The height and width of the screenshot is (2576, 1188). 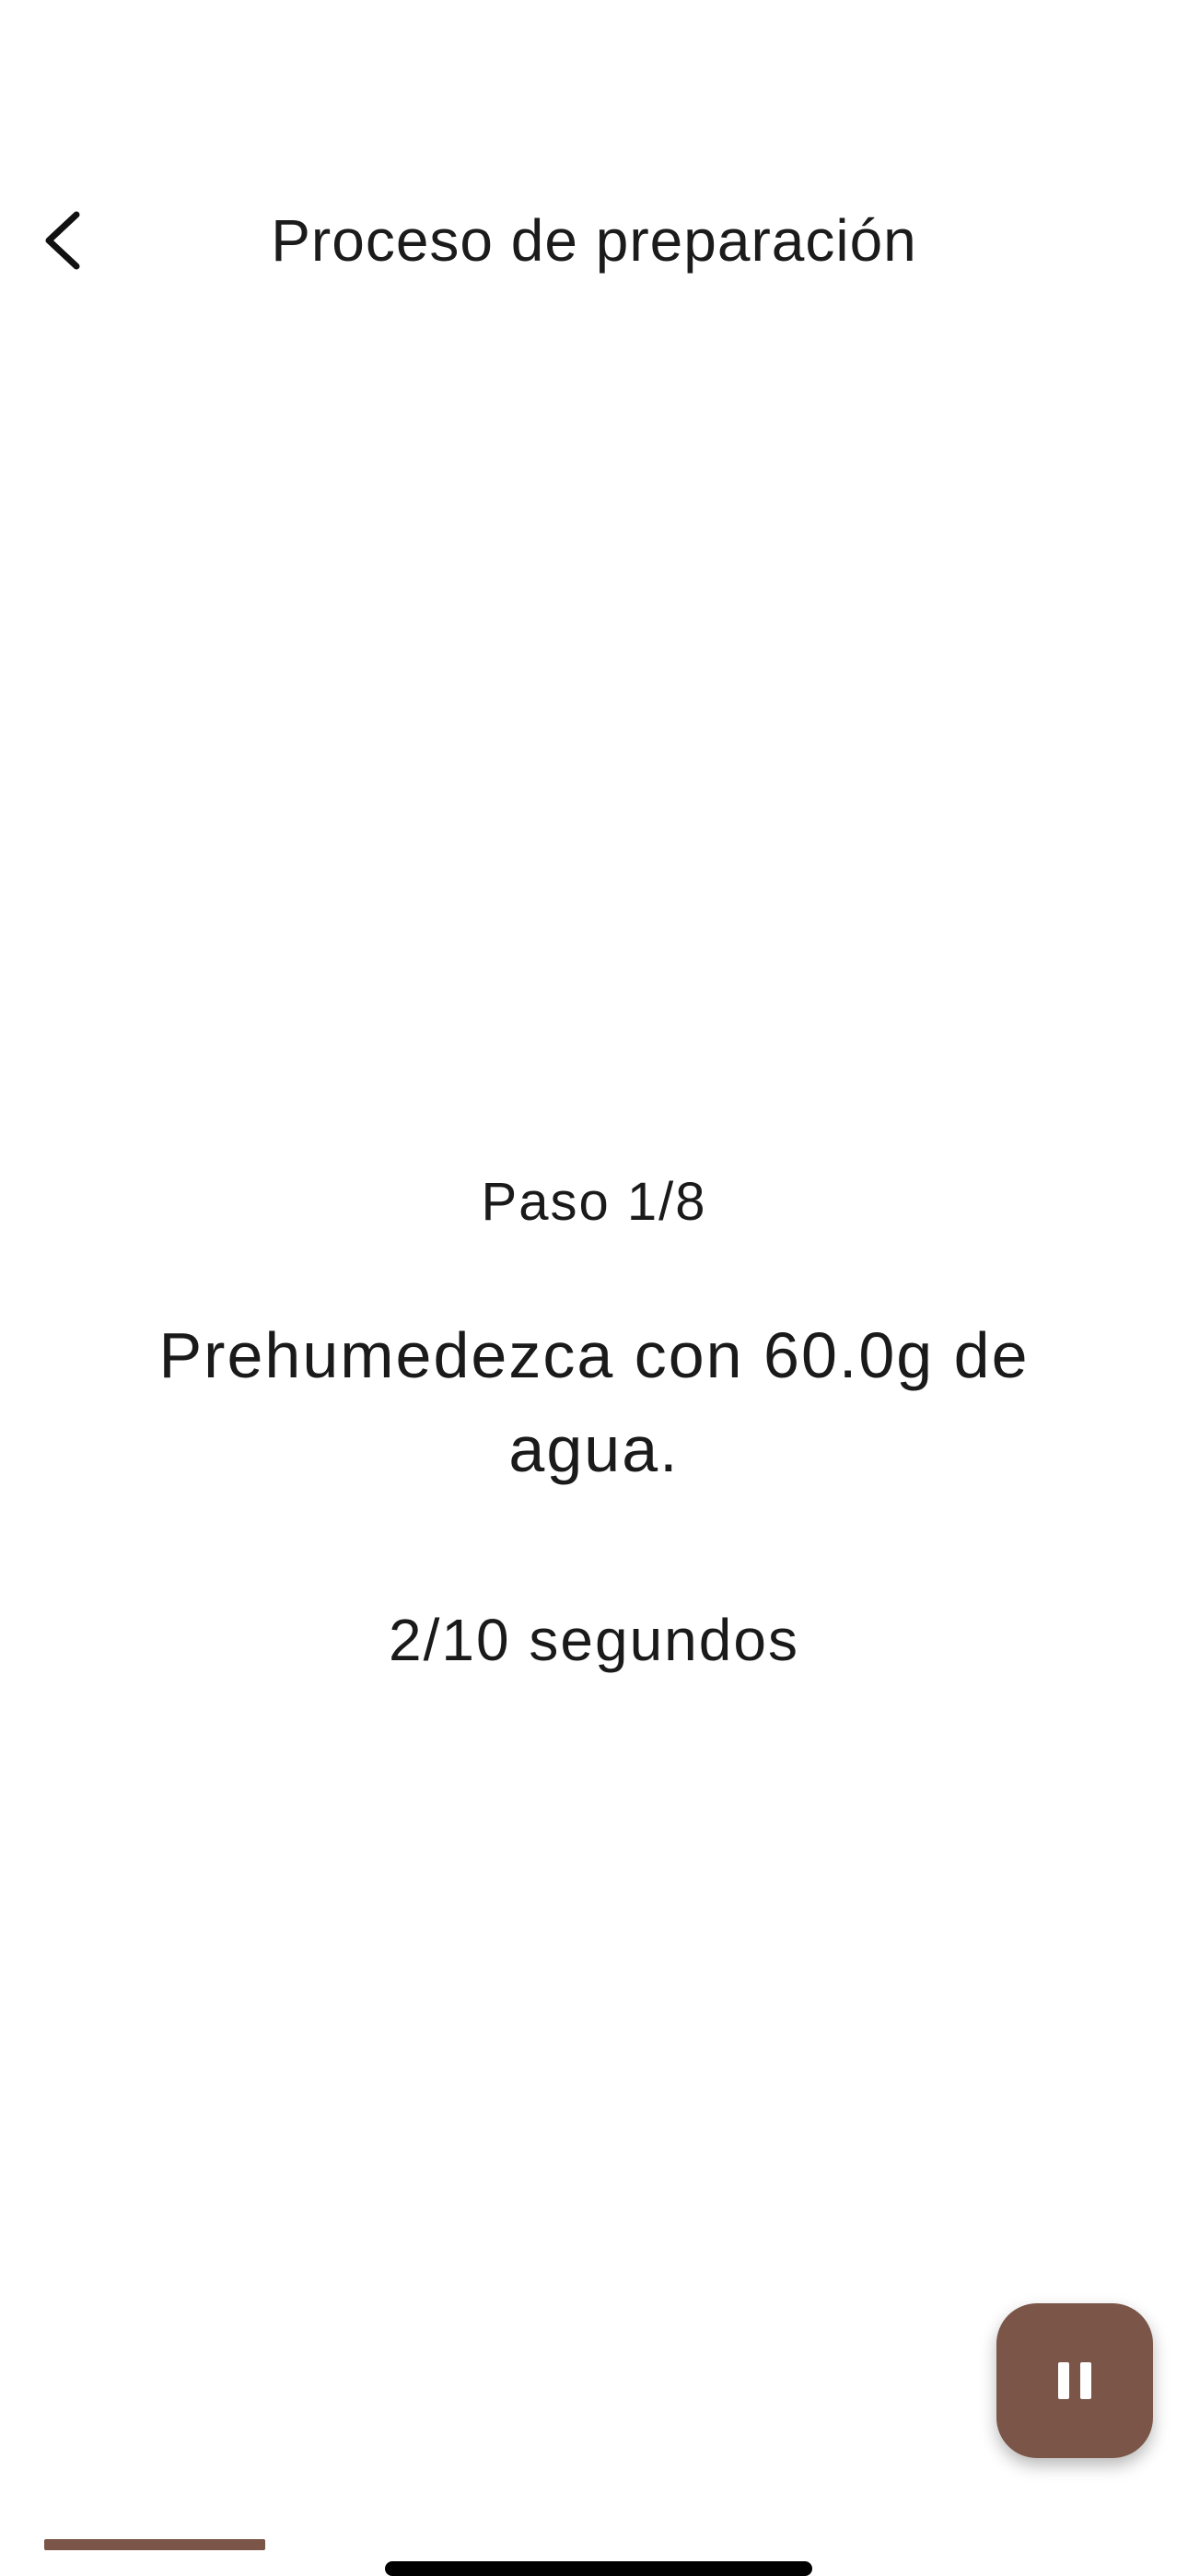 What do you see at coordinates (598, 2568) in the screenshot?
I see `home-indicator` at bounding box center [598, 2568].